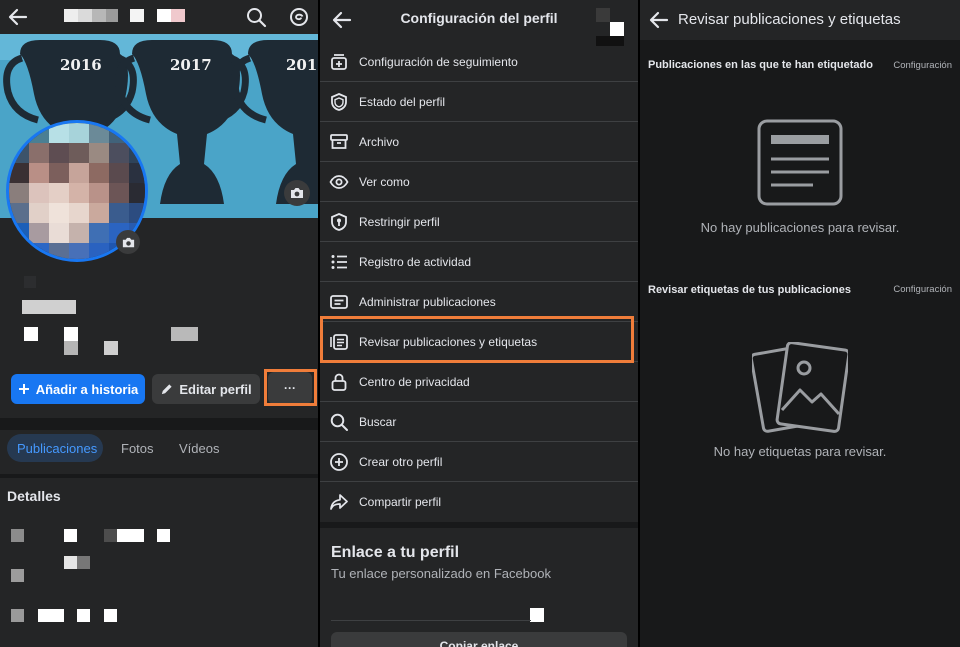  I want to click on menu-item-create-profile: Crear otro perfil, so click(479, 462).